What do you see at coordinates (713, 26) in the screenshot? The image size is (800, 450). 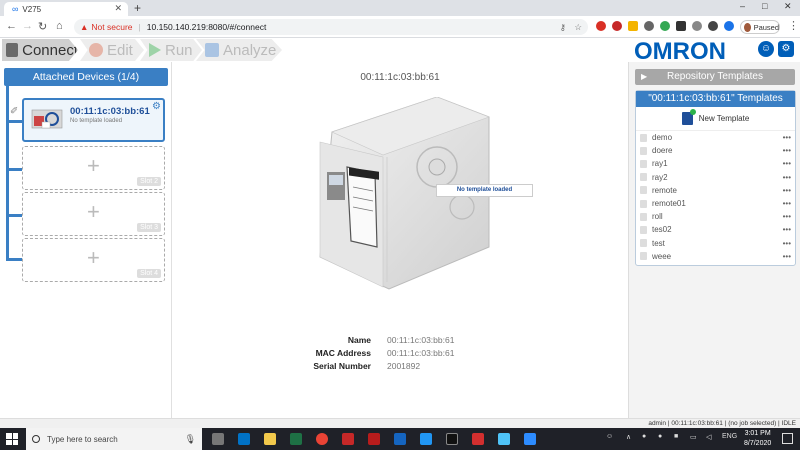 I see `puzzle-icon` at bounding box center [713, 26].